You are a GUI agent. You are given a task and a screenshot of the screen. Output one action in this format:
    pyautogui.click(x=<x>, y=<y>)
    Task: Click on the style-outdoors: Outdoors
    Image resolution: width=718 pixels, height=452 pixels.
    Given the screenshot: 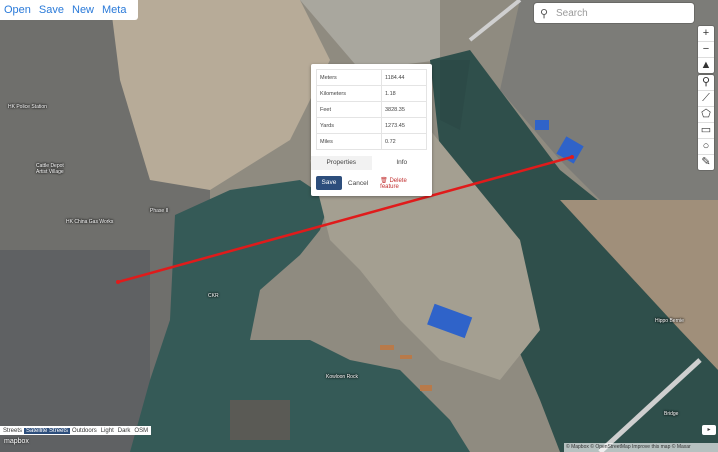 What is the action you would take?
    pyautogui.click(x=84, y=431)
    